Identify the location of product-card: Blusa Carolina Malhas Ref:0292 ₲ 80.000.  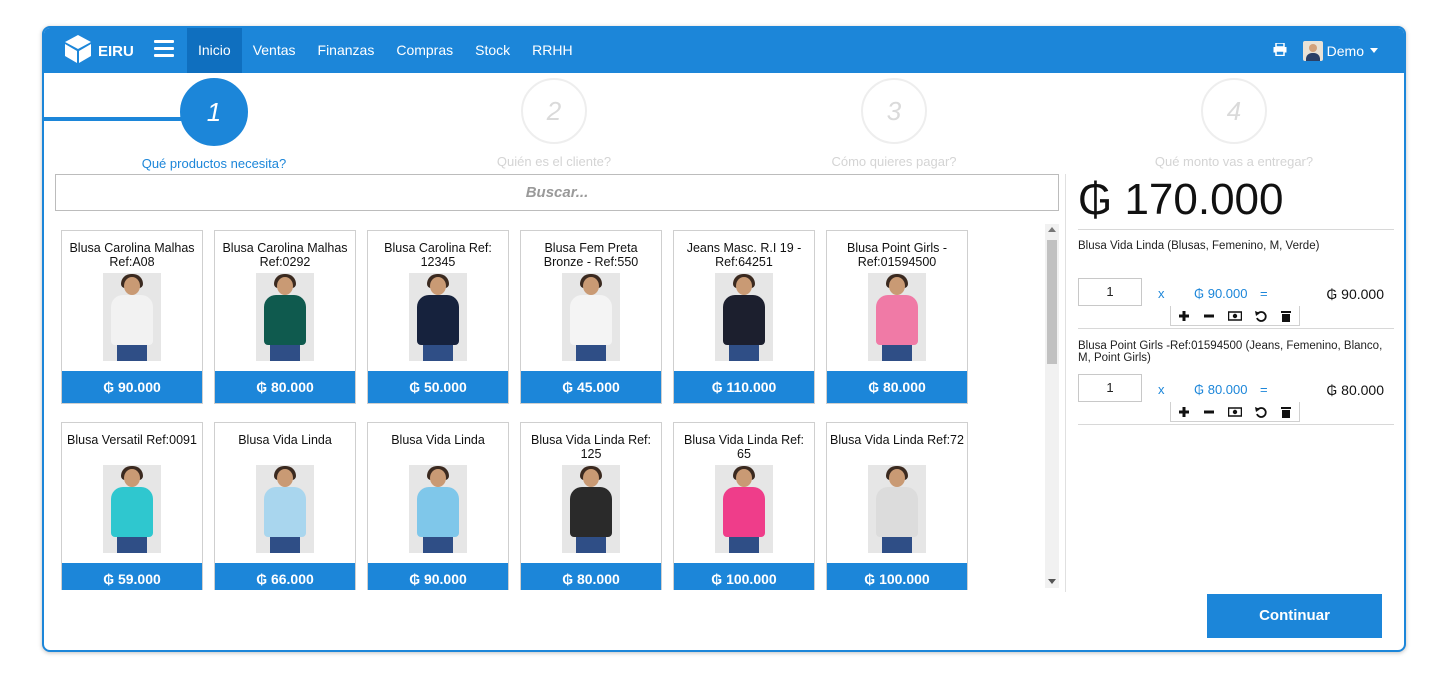
(285, 317).